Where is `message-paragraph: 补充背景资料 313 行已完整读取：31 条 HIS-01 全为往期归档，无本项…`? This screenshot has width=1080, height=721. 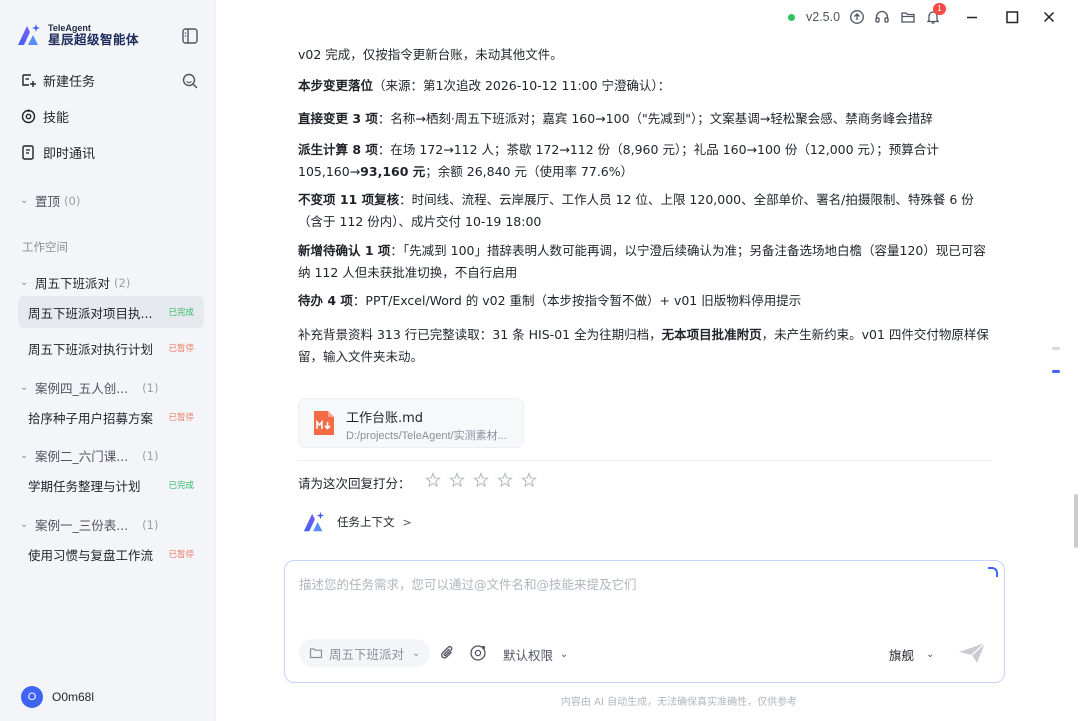 message-paragraph: 补充背景资料 313 行已完整读取：31 条 HIS-01 全为往期归档，无本项… is located at coordinates (648, 346).